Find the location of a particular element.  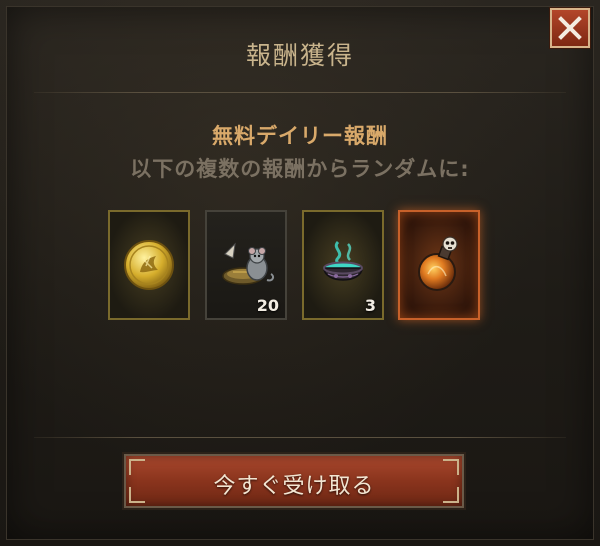

reward-item-rats: 20 is located at coordinates (246, 265).